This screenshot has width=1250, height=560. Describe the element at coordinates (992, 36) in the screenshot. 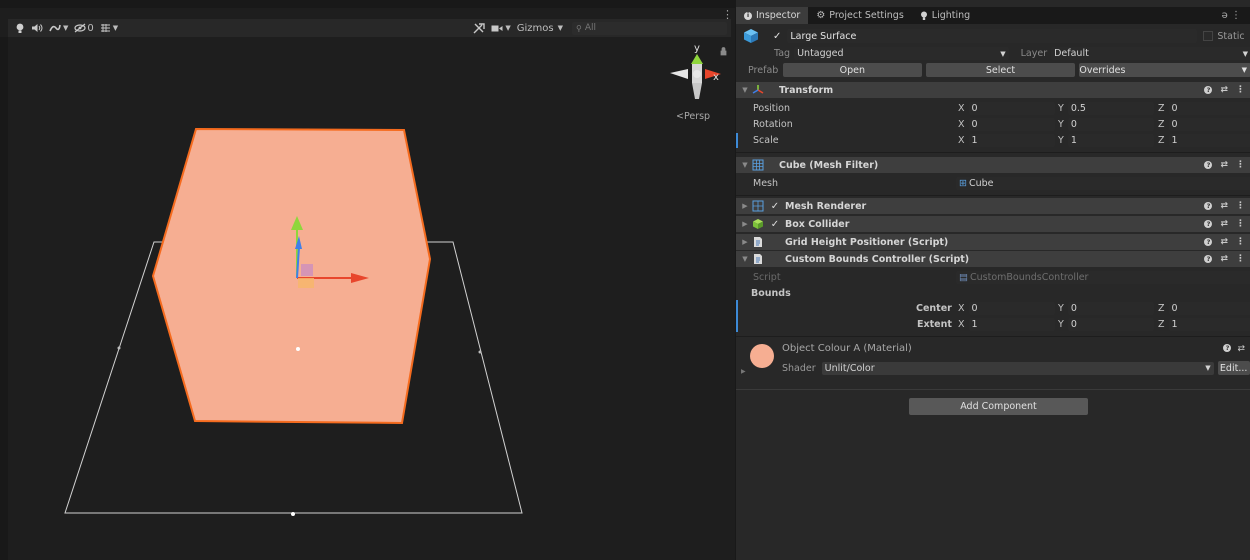

I see `object-name-field: Large Surface` at that location.